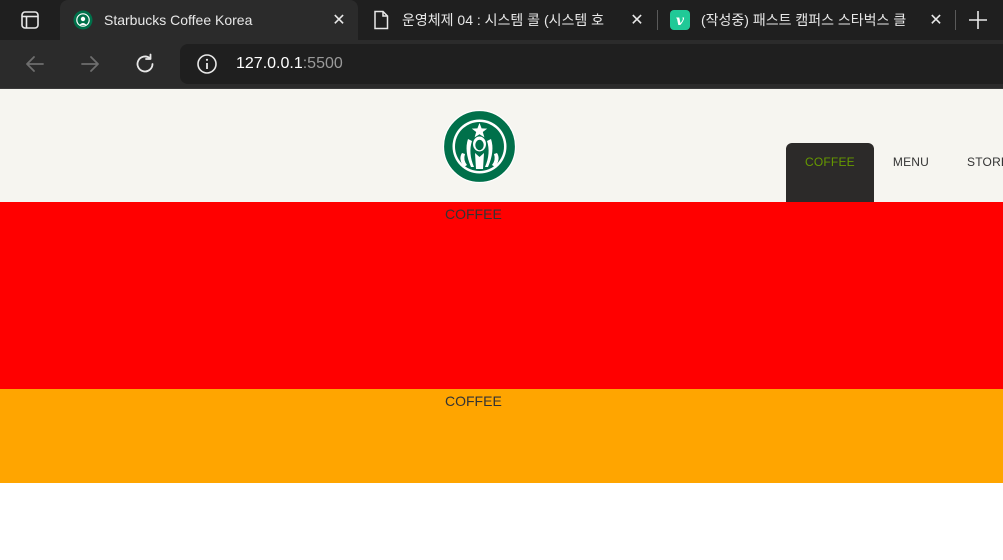 The height and width of the screenshot is (560, 1003). What do you see at coordinates (322, 63) in the screenshot?
I see `url-port: :5500` at bounding box center [322, 63].